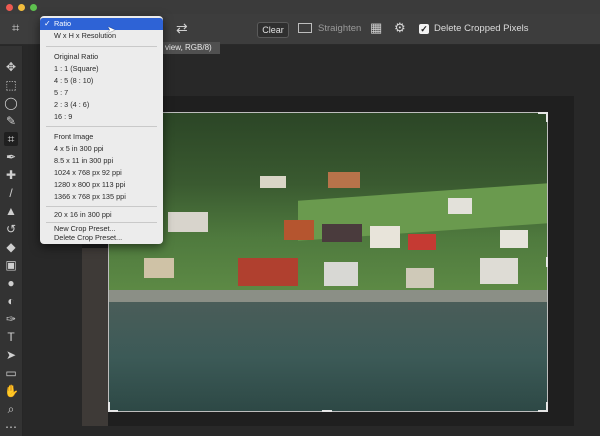  What do you see at coordinates (327, 411) in the screenshot?
I see `crop-handle-bottom` at bounding box center [327, 411].